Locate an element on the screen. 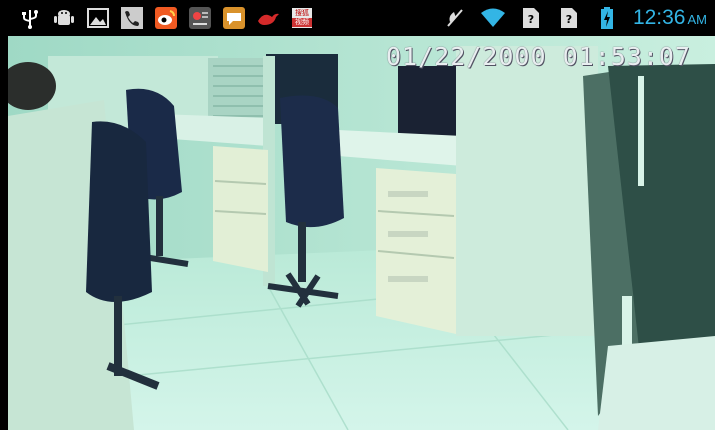 This screenshot has width=715, height=430. clock-ampm: AM is located at coordinates (697, 19).